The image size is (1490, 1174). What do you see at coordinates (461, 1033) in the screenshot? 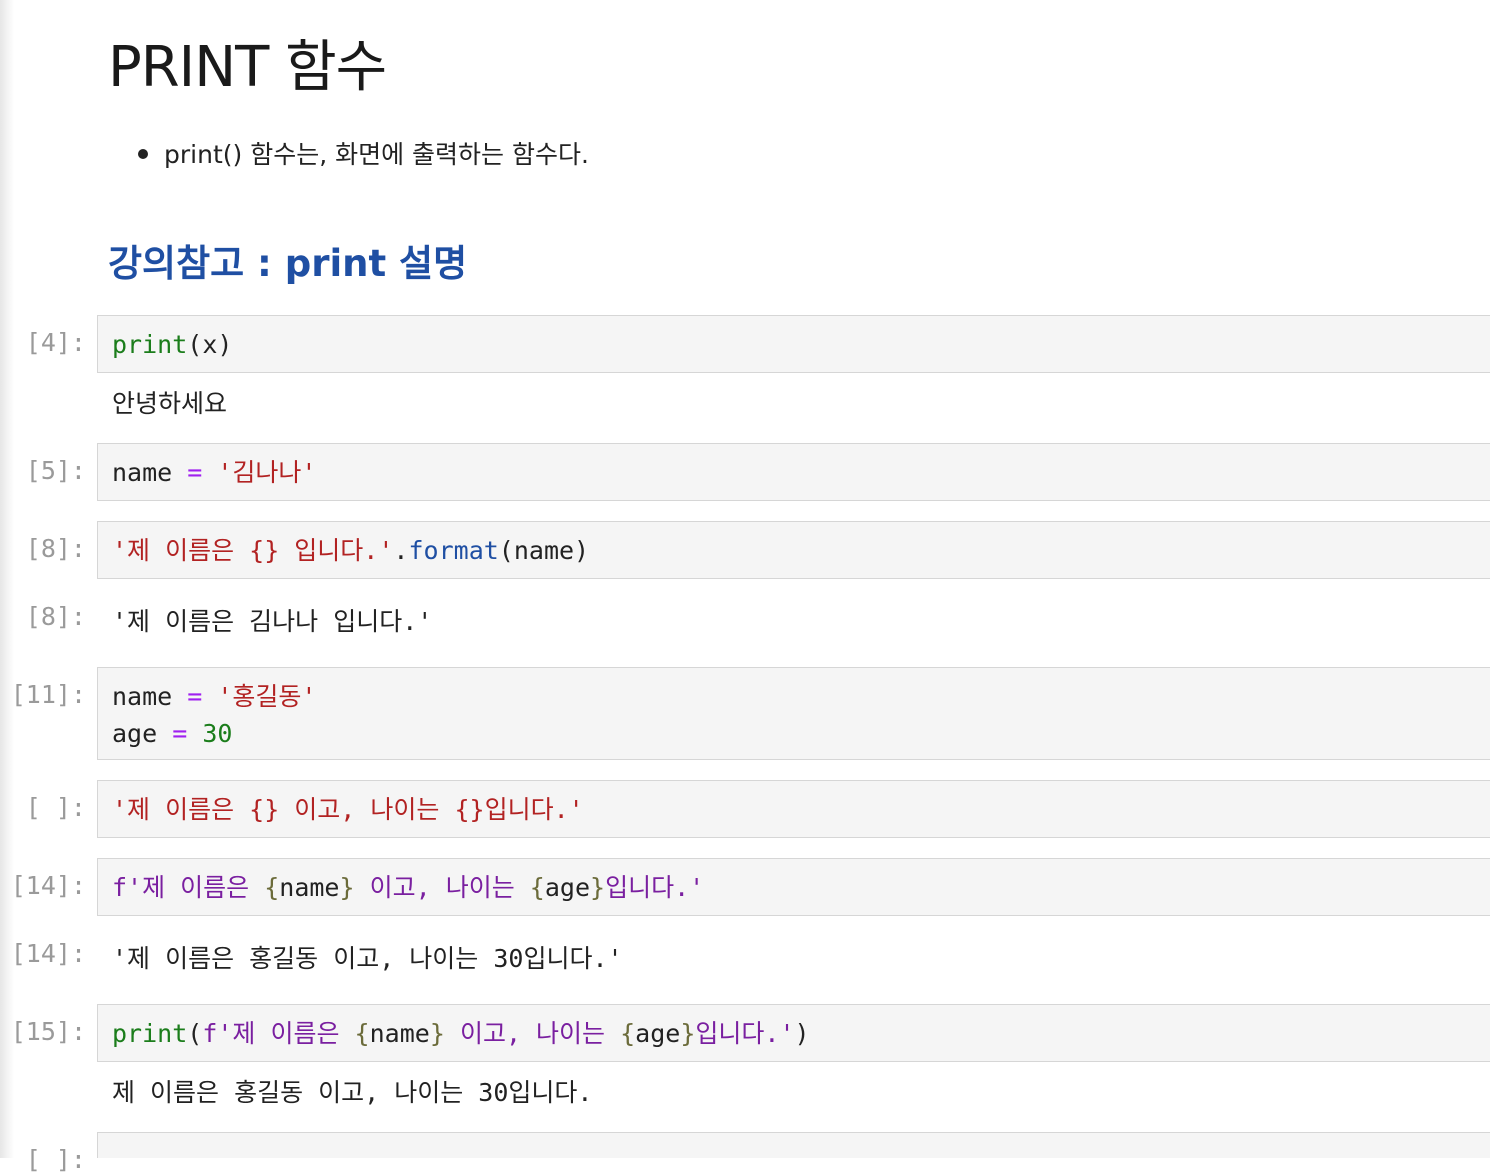
I see `code-line: print(f'제 이름은 {name} 이고, 나이는 {age}입니다.')` at bounding box center [461, 1033].